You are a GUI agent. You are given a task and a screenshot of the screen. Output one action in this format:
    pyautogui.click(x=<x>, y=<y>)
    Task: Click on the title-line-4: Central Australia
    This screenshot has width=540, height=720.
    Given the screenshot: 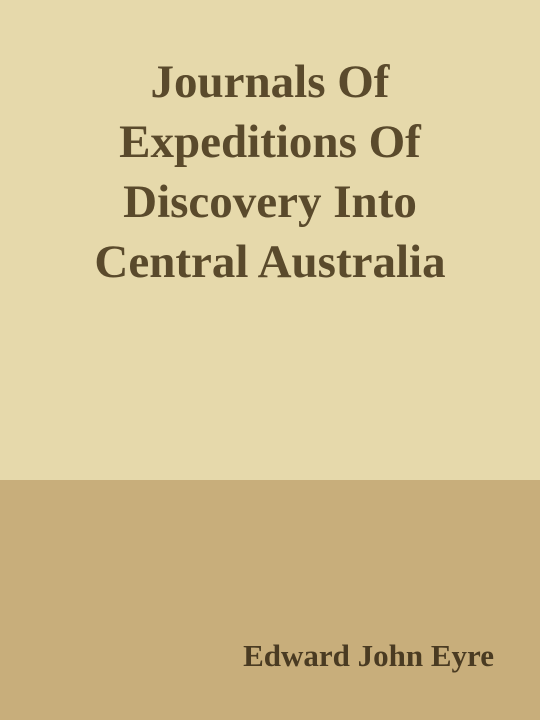 What is the action you would take?
    pyautogui.click(x=270, y=262)
    